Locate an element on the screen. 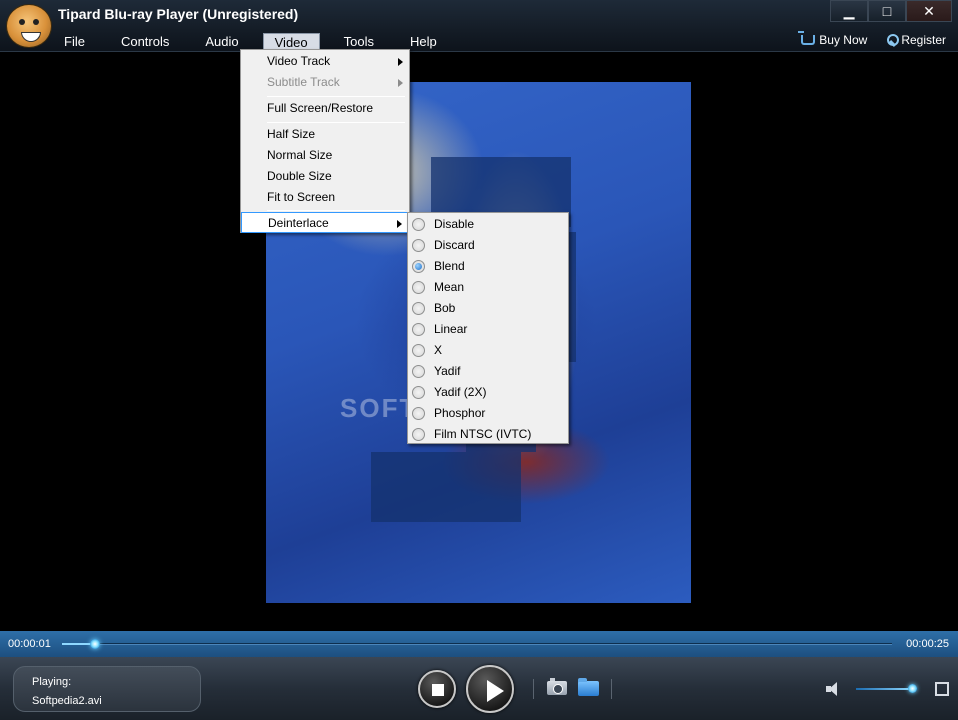  deinterlace-option-phosphor: Phosphor is located at coordinates (488, 413).